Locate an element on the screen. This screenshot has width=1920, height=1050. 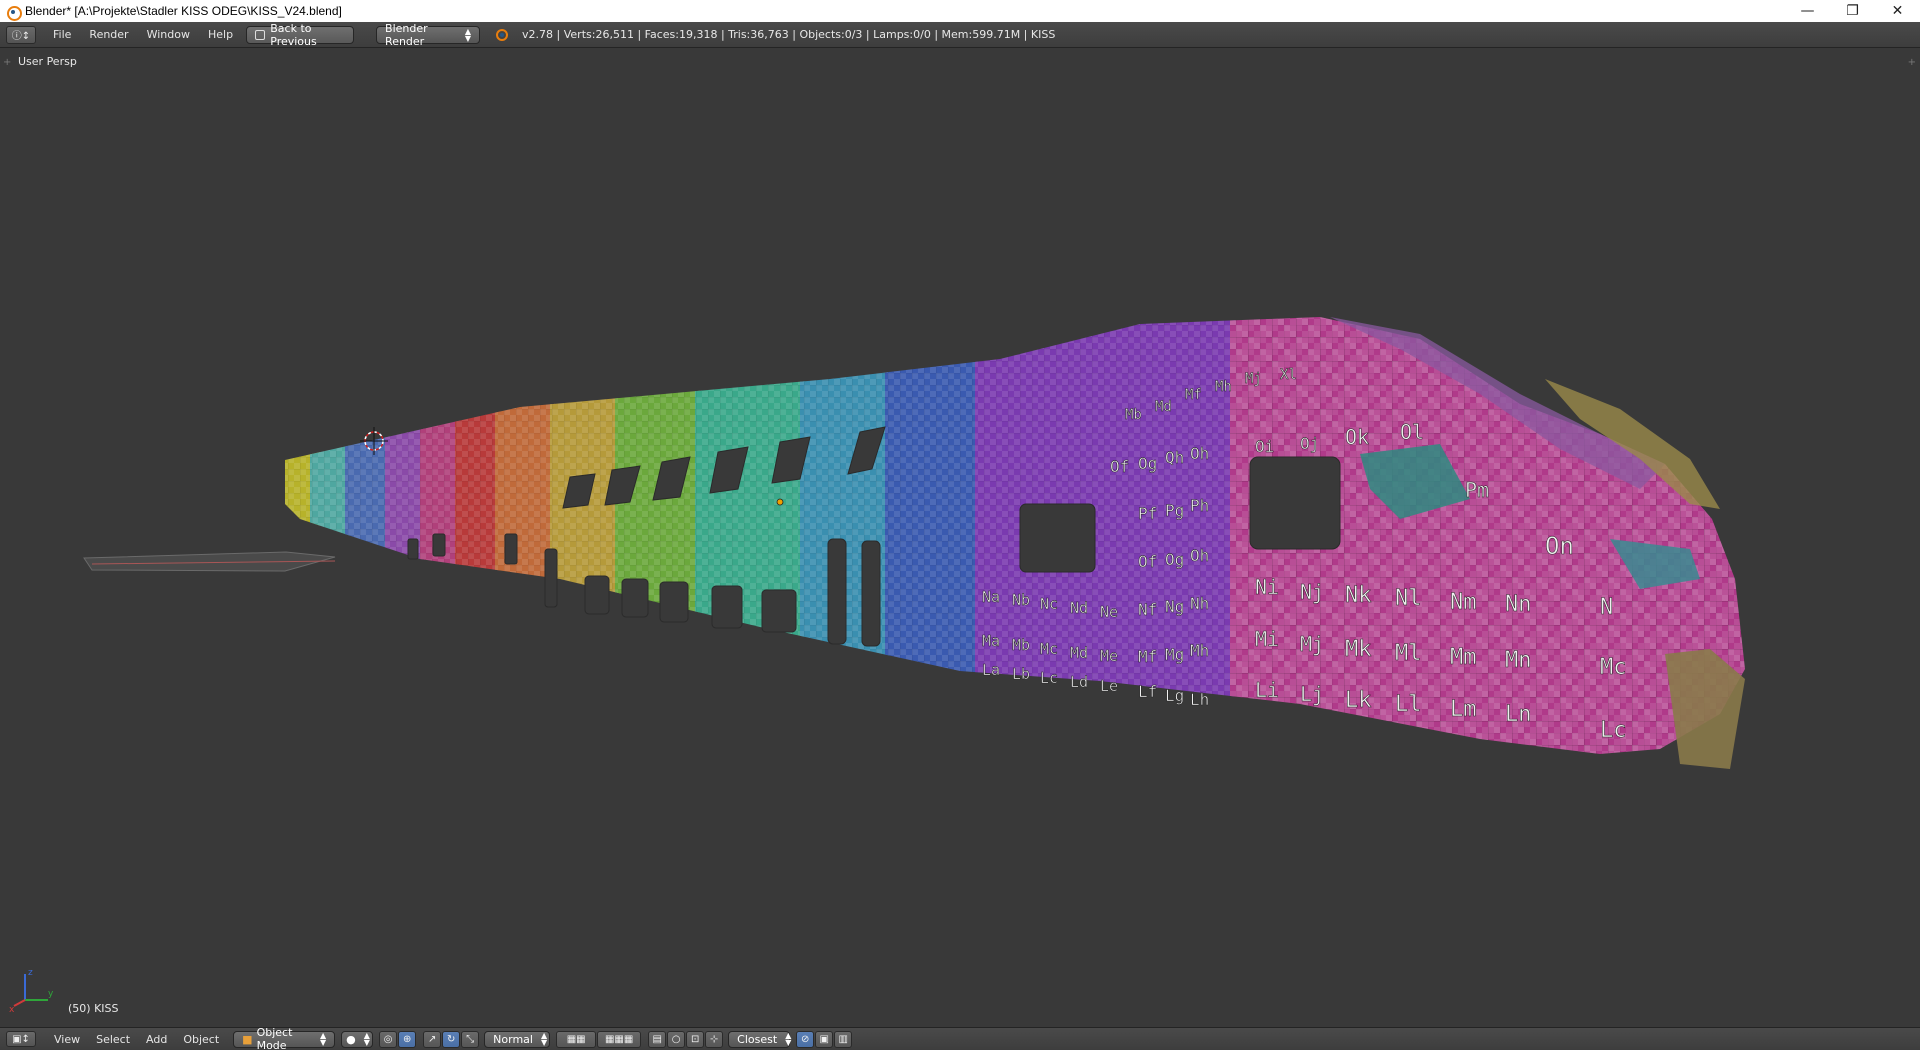
layers-block-1-icon: ▦▦ is located at coordinates (576, 1039).